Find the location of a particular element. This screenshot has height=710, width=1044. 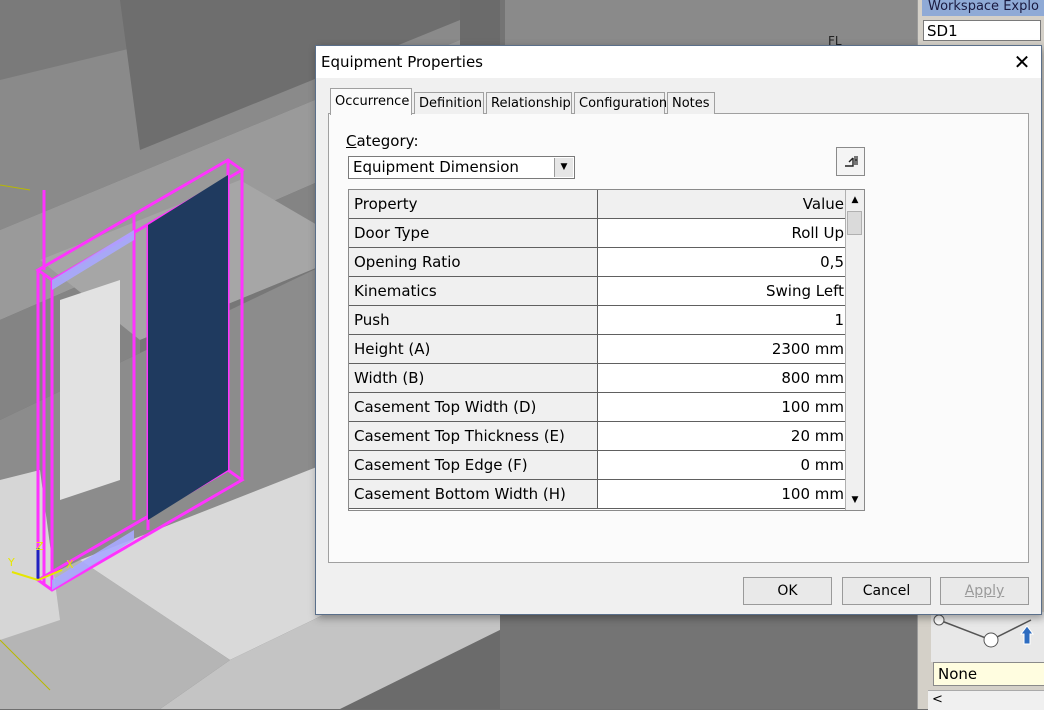

ok-button: OK is located at coordinates (787, 591).